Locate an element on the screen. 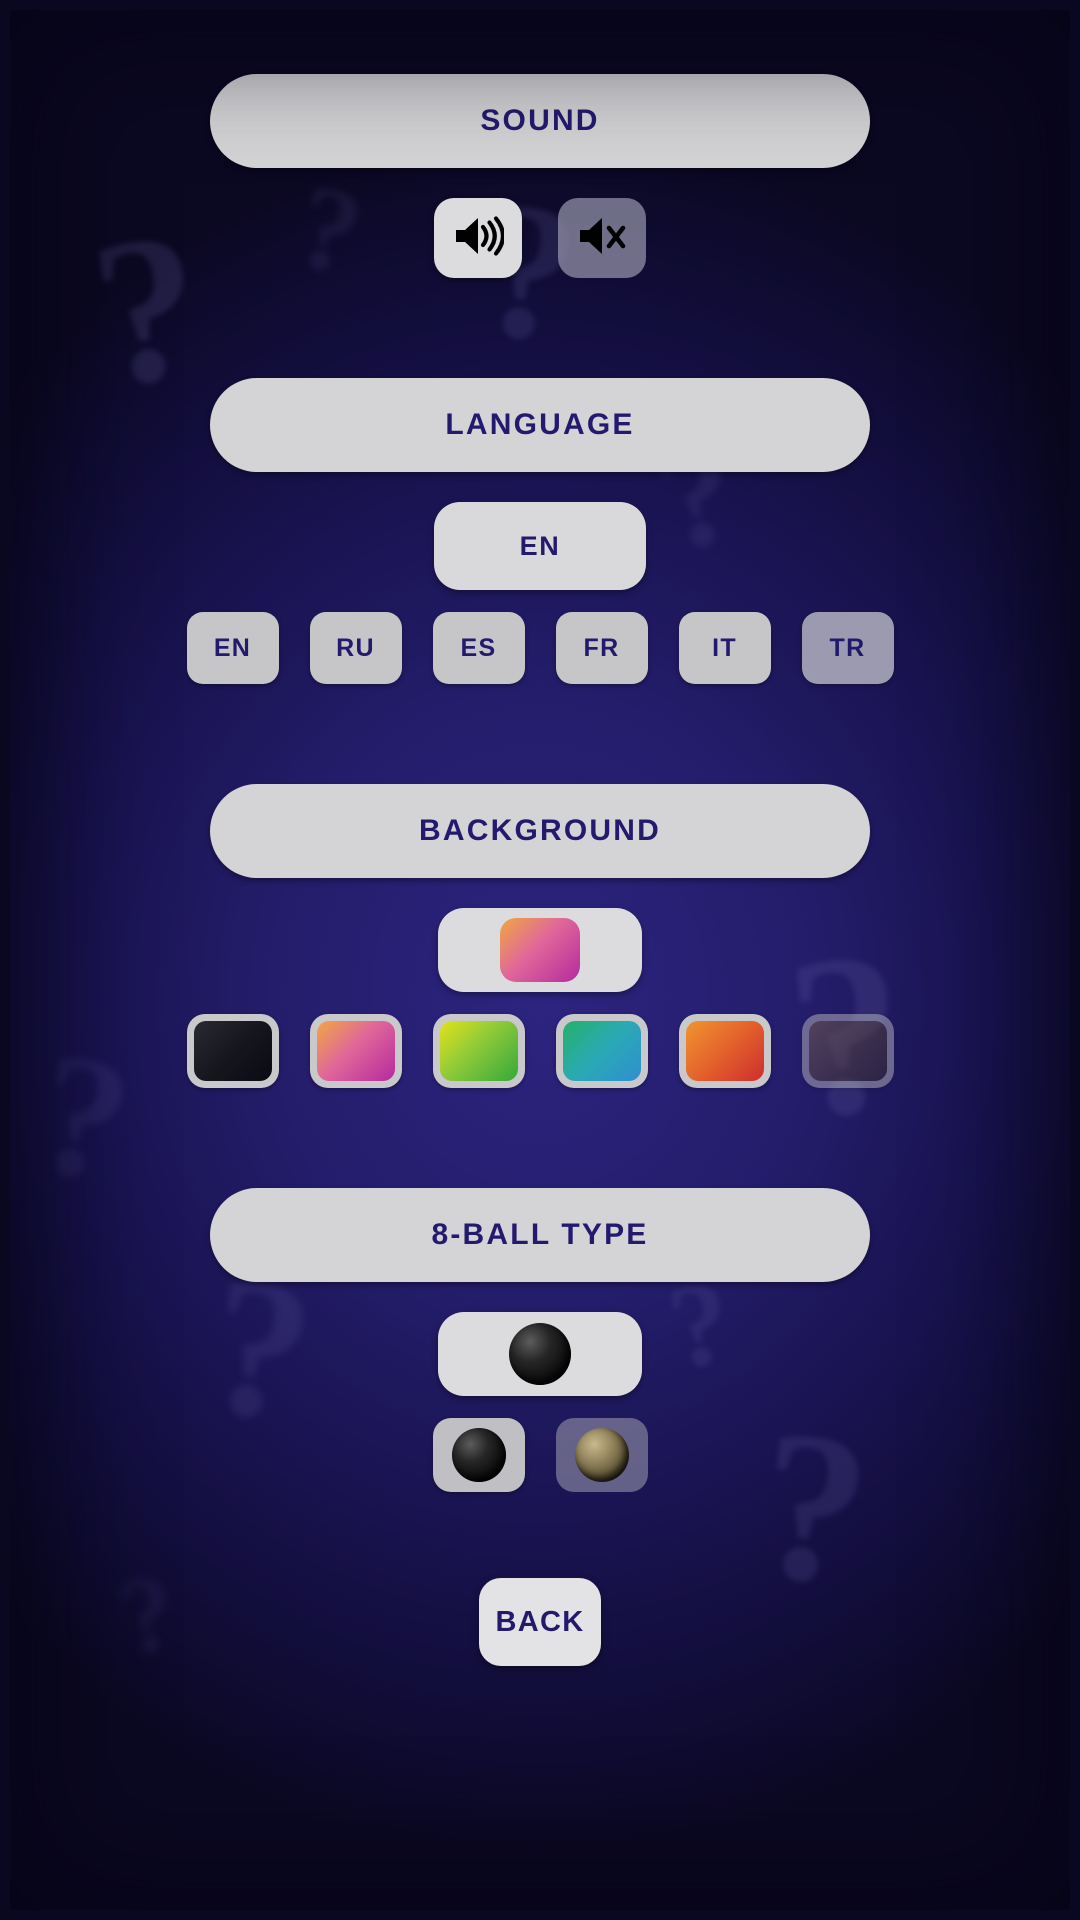 This screenshot has height=1920, width=1080. language-header: LANGUAGE is located at coordinates (540, 425).